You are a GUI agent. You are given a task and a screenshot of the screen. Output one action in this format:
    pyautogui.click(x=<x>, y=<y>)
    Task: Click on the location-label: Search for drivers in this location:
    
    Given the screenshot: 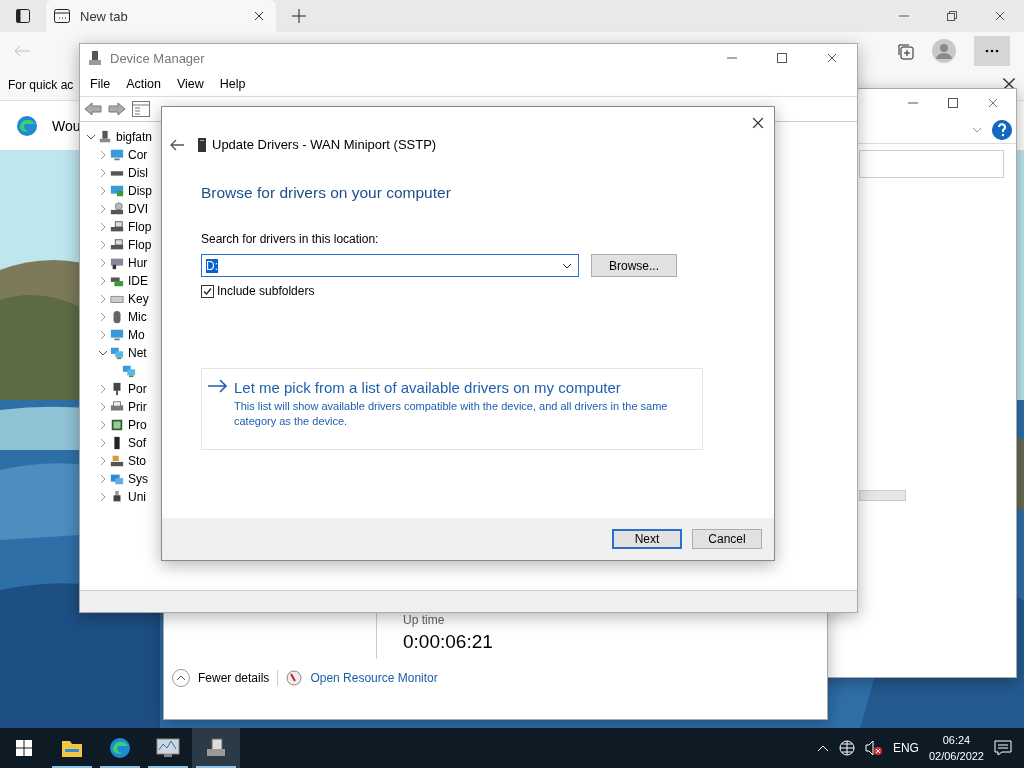 What is the action you would take?
    pyautogui.click(x=290, y=239)
    